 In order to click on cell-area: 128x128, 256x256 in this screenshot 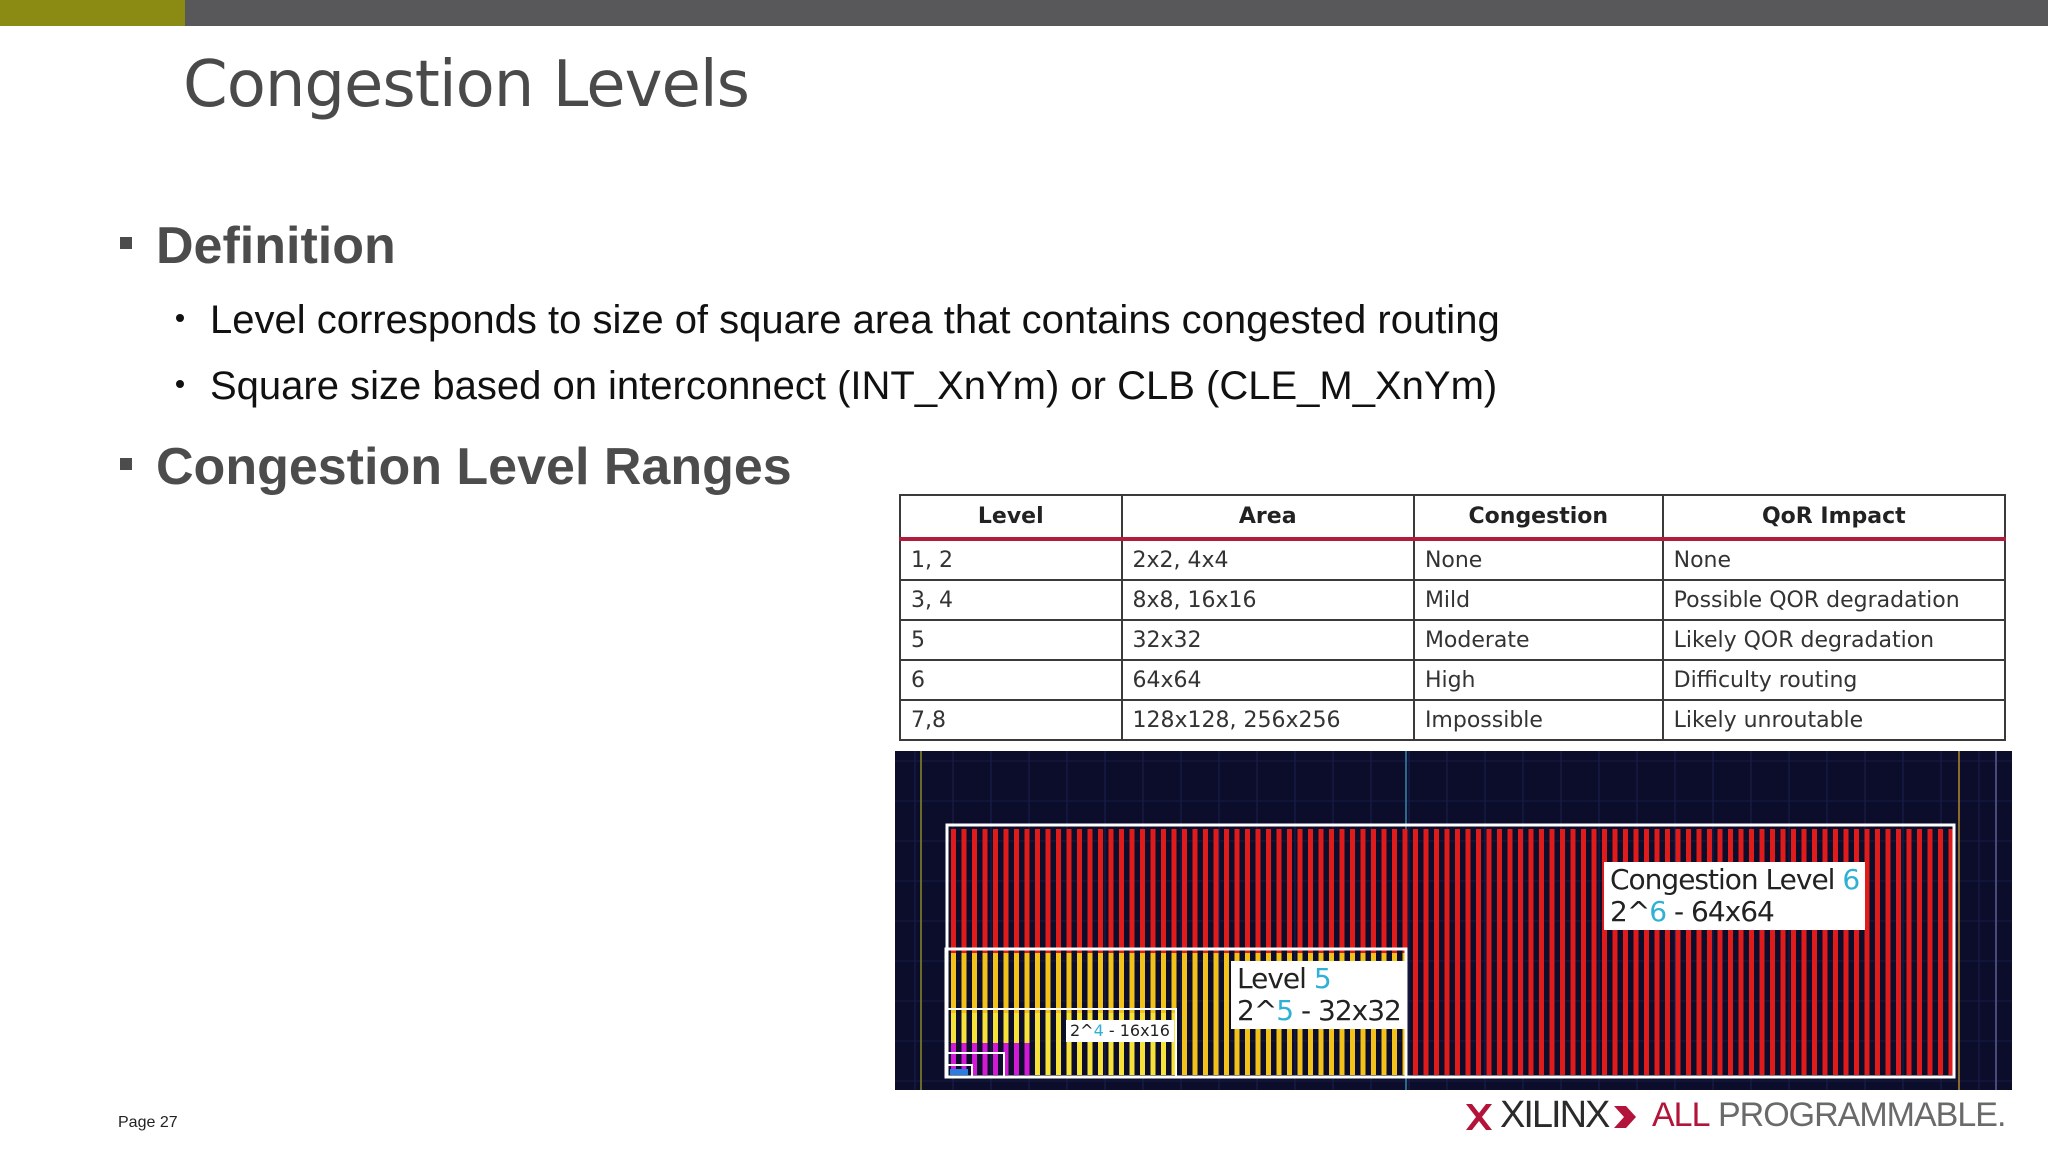, I will do `click(1267, 720)`.